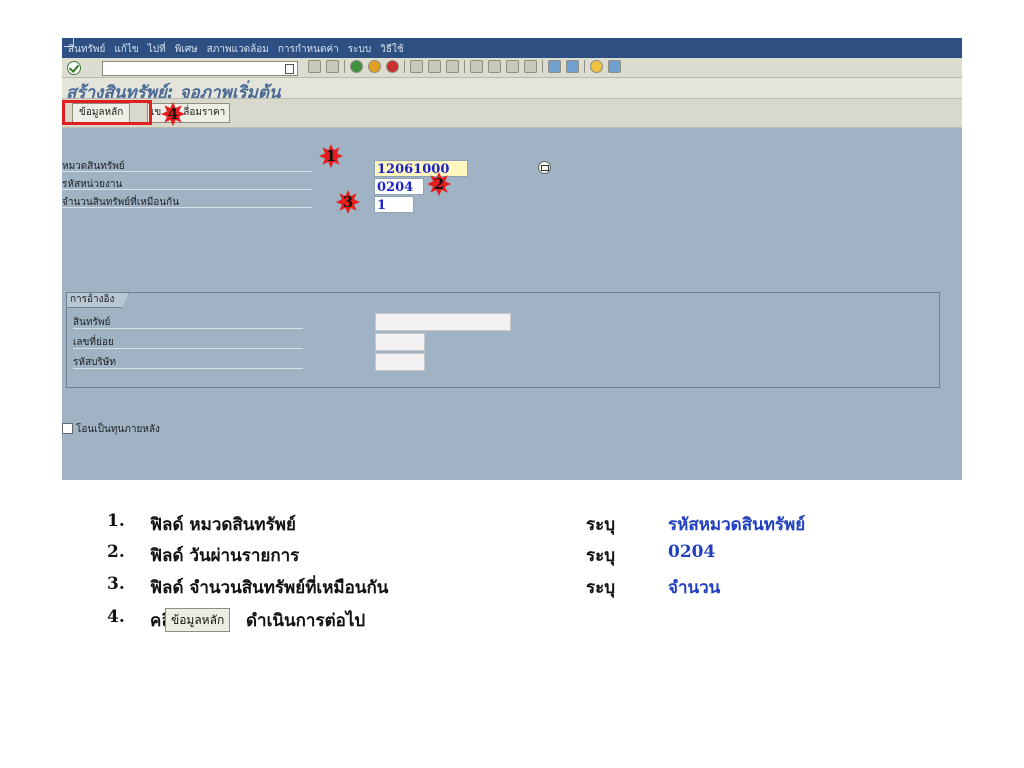 The width and height of the screenshot is (1024, 768). Describe the element at coordinates (554, 66) in the screenshot. I see `new-session-icon` at that location.